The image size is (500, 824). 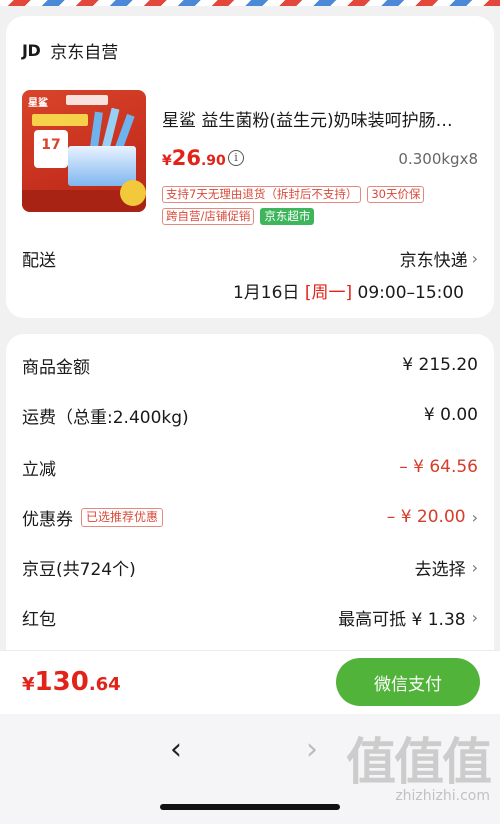 I want to click on delivery-method: 京东快递 ›, so click(x=439, y=258).